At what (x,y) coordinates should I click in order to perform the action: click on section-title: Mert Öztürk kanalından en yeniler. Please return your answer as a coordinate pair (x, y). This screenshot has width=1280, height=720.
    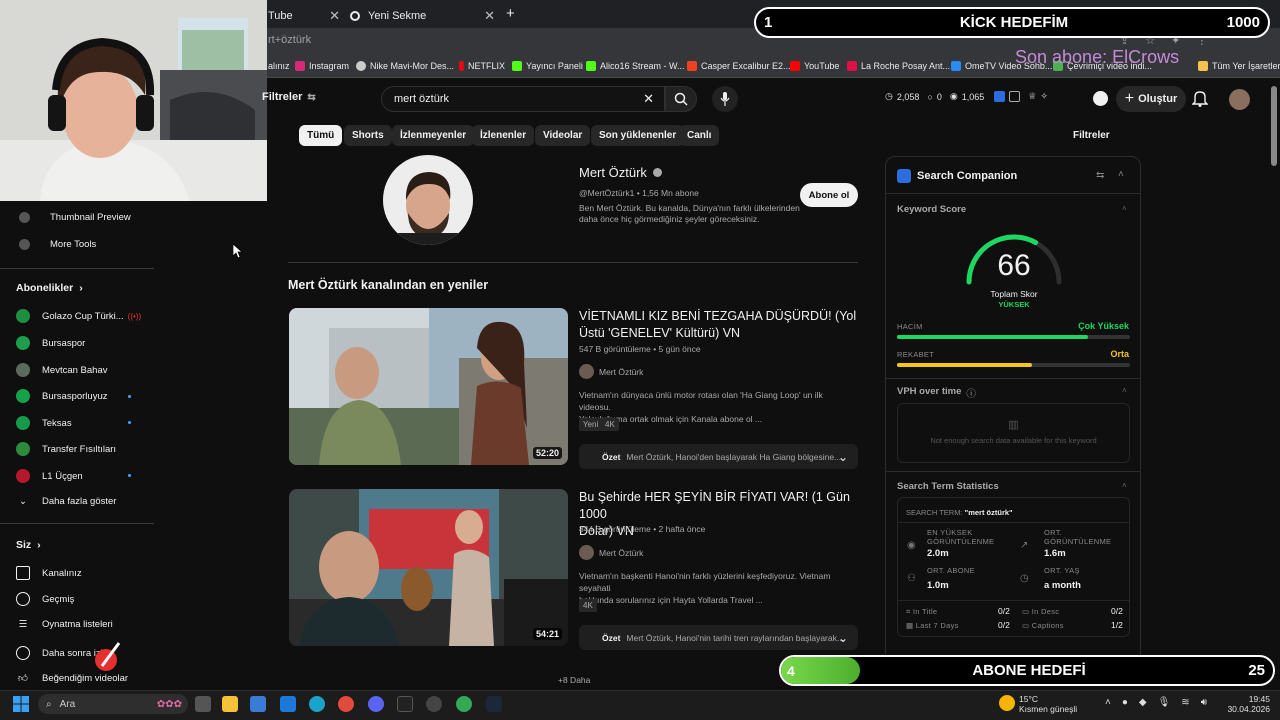
    Looking at the image, I should click on (388, 285).